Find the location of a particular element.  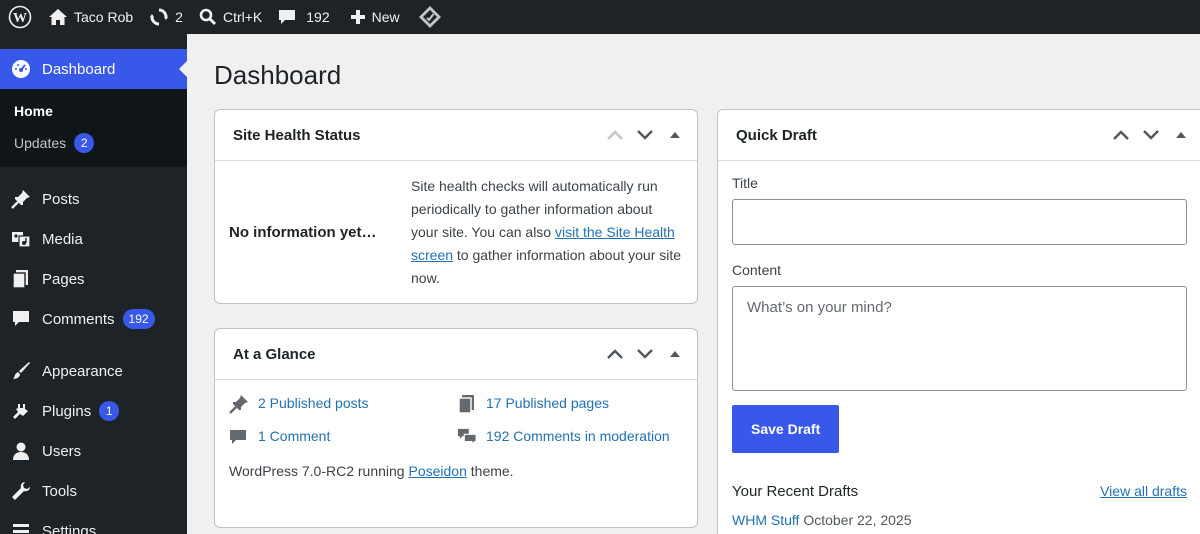

new-content-menu: New is located at coordinates (375, 17).